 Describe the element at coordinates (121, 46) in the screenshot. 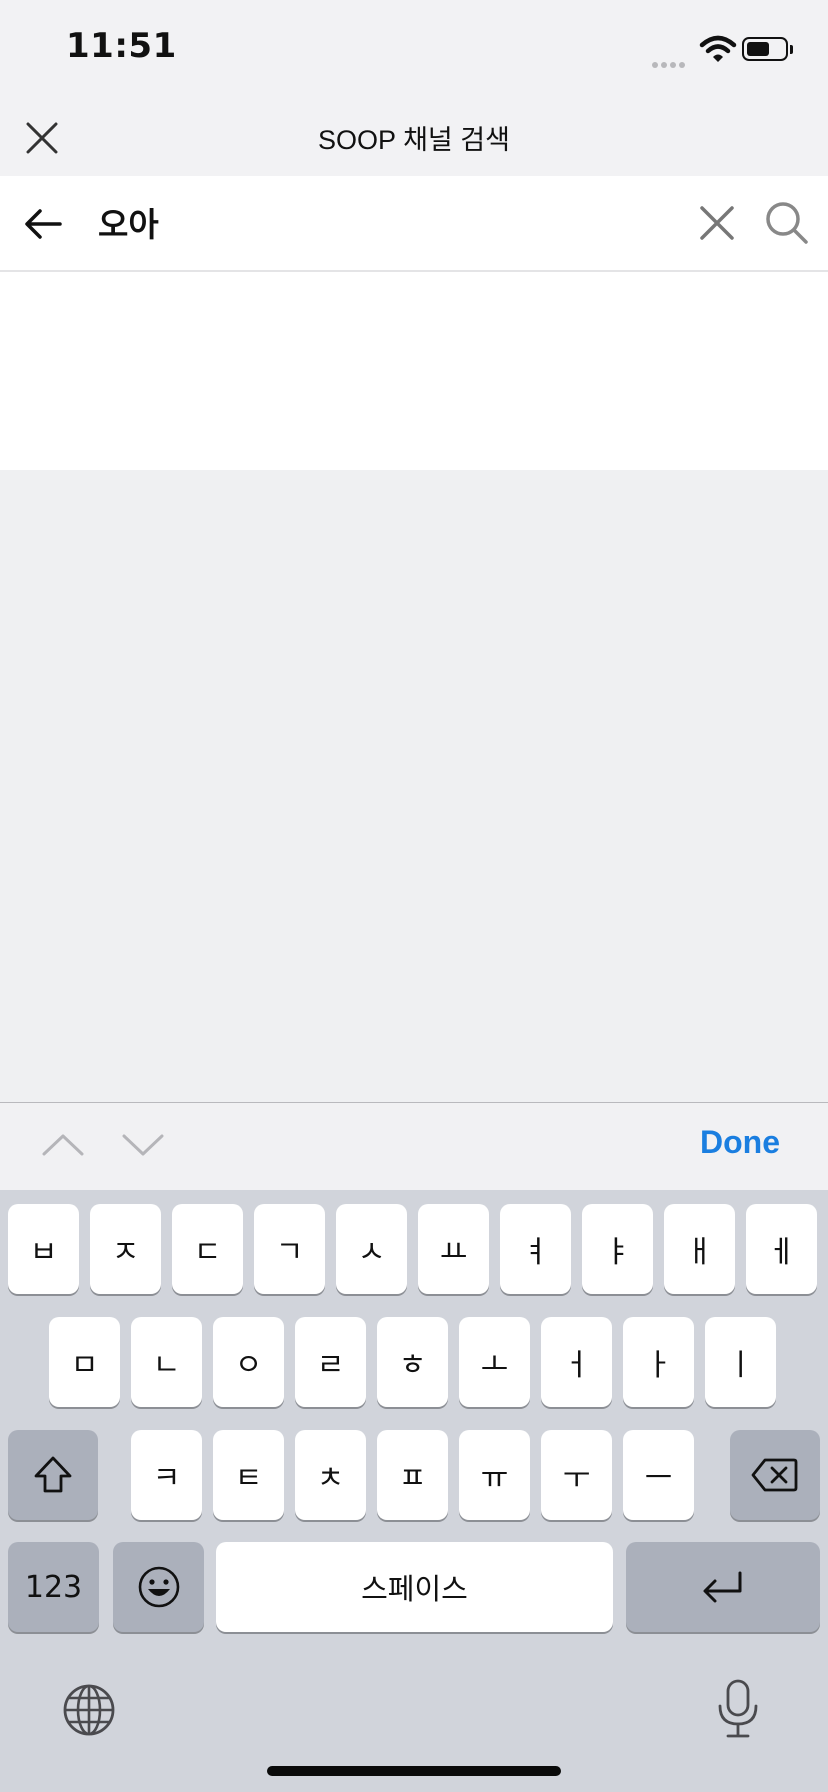

I see `status-time: 11:51` at that location.